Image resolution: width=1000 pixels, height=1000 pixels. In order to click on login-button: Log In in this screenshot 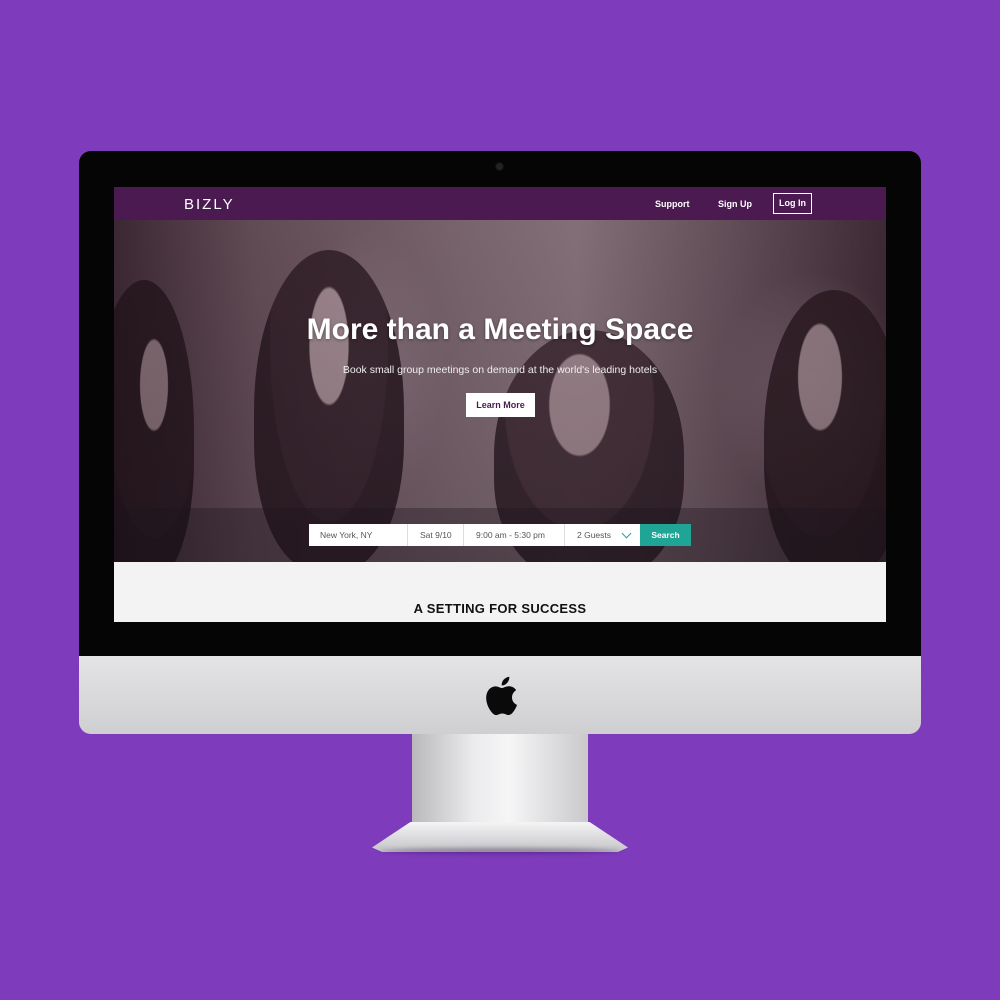, I will do `click(792, 203)`.